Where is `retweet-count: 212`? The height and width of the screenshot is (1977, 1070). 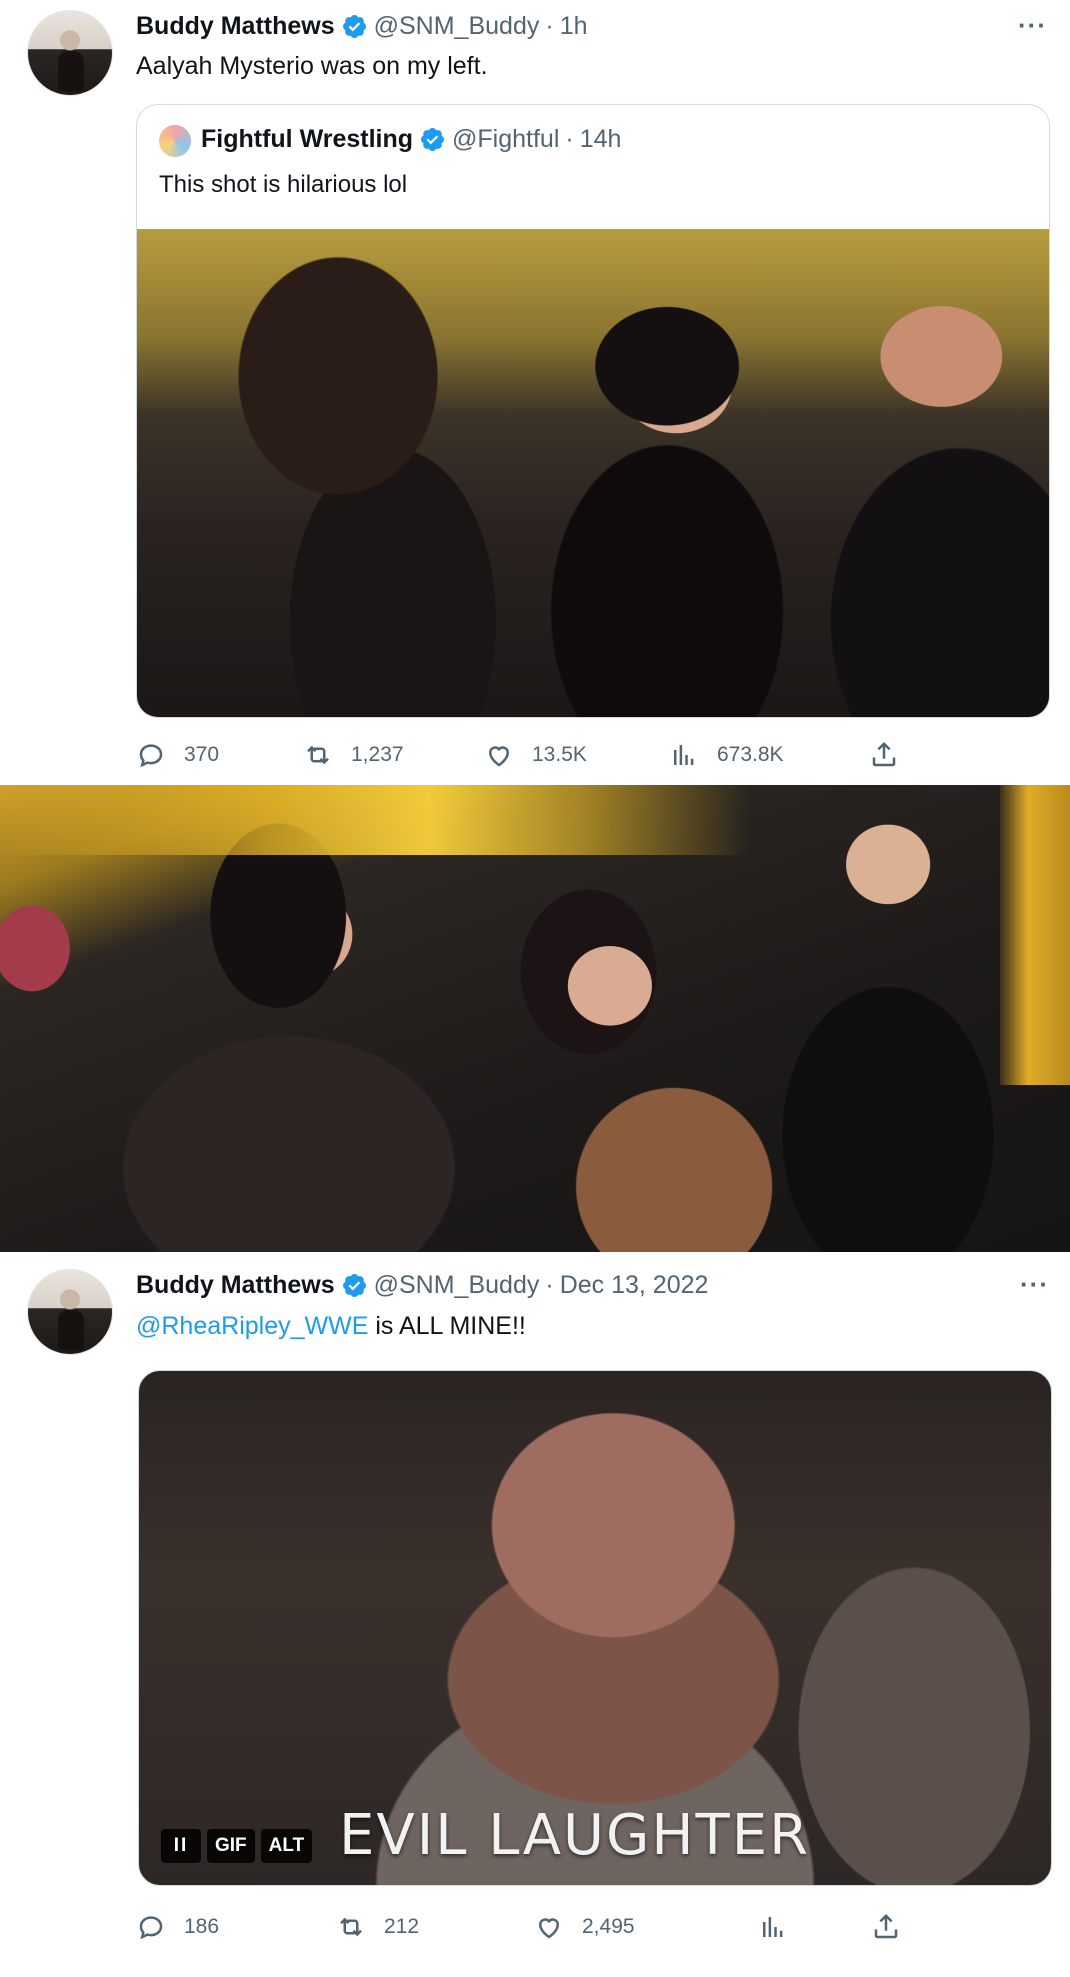
retweet-count: 212 is located at coordinates (402, 1926).